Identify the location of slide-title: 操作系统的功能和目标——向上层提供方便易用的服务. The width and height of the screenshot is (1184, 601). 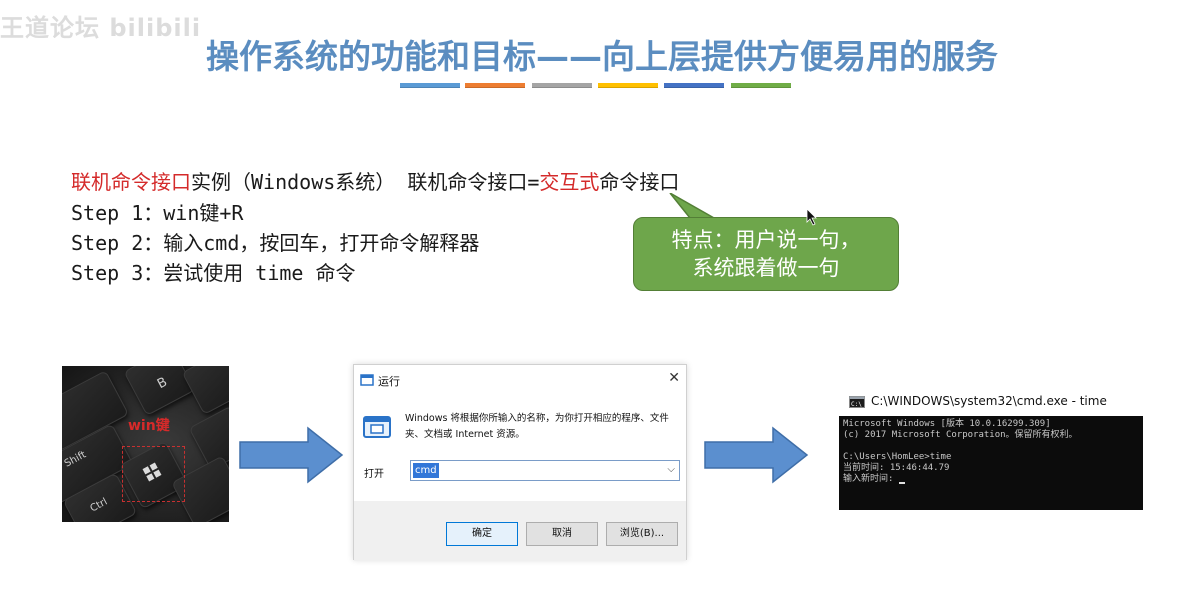
(602, 56).